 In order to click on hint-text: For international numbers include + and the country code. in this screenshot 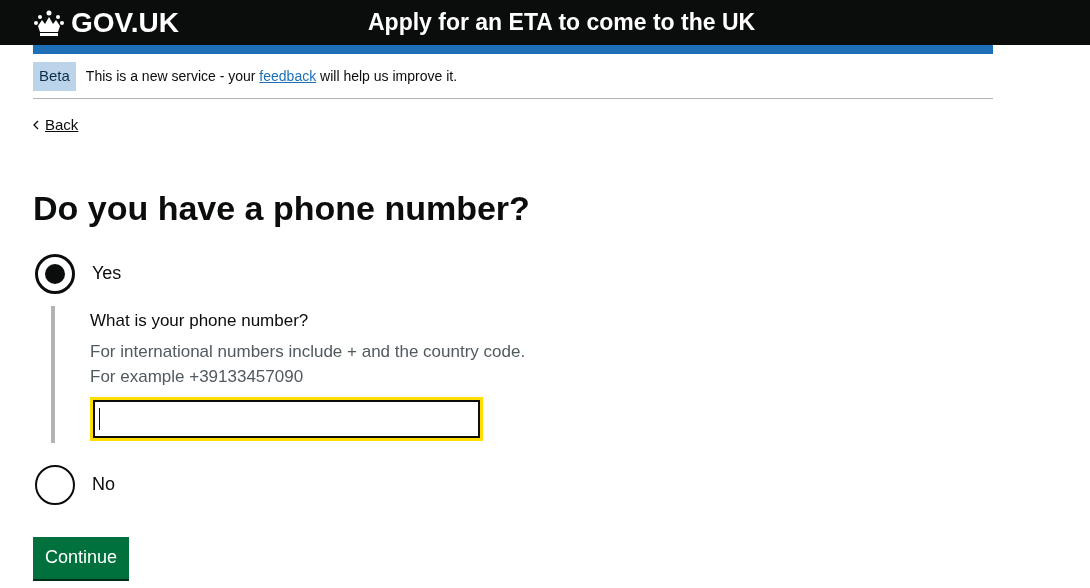, I will do `click(308, 351)`.